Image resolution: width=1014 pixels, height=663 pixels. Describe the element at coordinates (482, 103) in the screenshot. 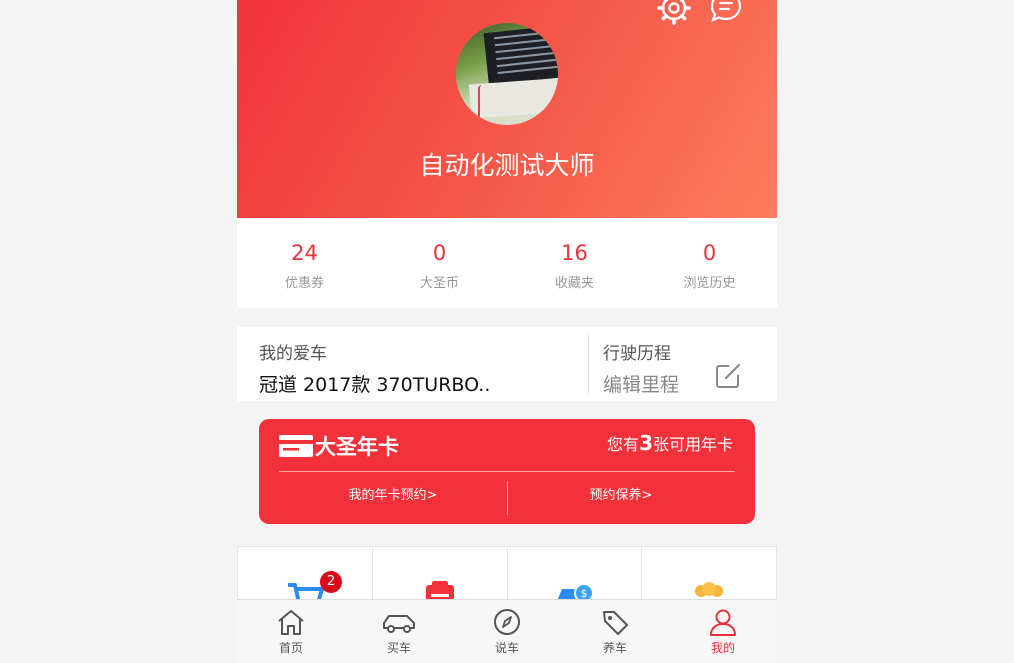

I see `avatar-cable` at that location.